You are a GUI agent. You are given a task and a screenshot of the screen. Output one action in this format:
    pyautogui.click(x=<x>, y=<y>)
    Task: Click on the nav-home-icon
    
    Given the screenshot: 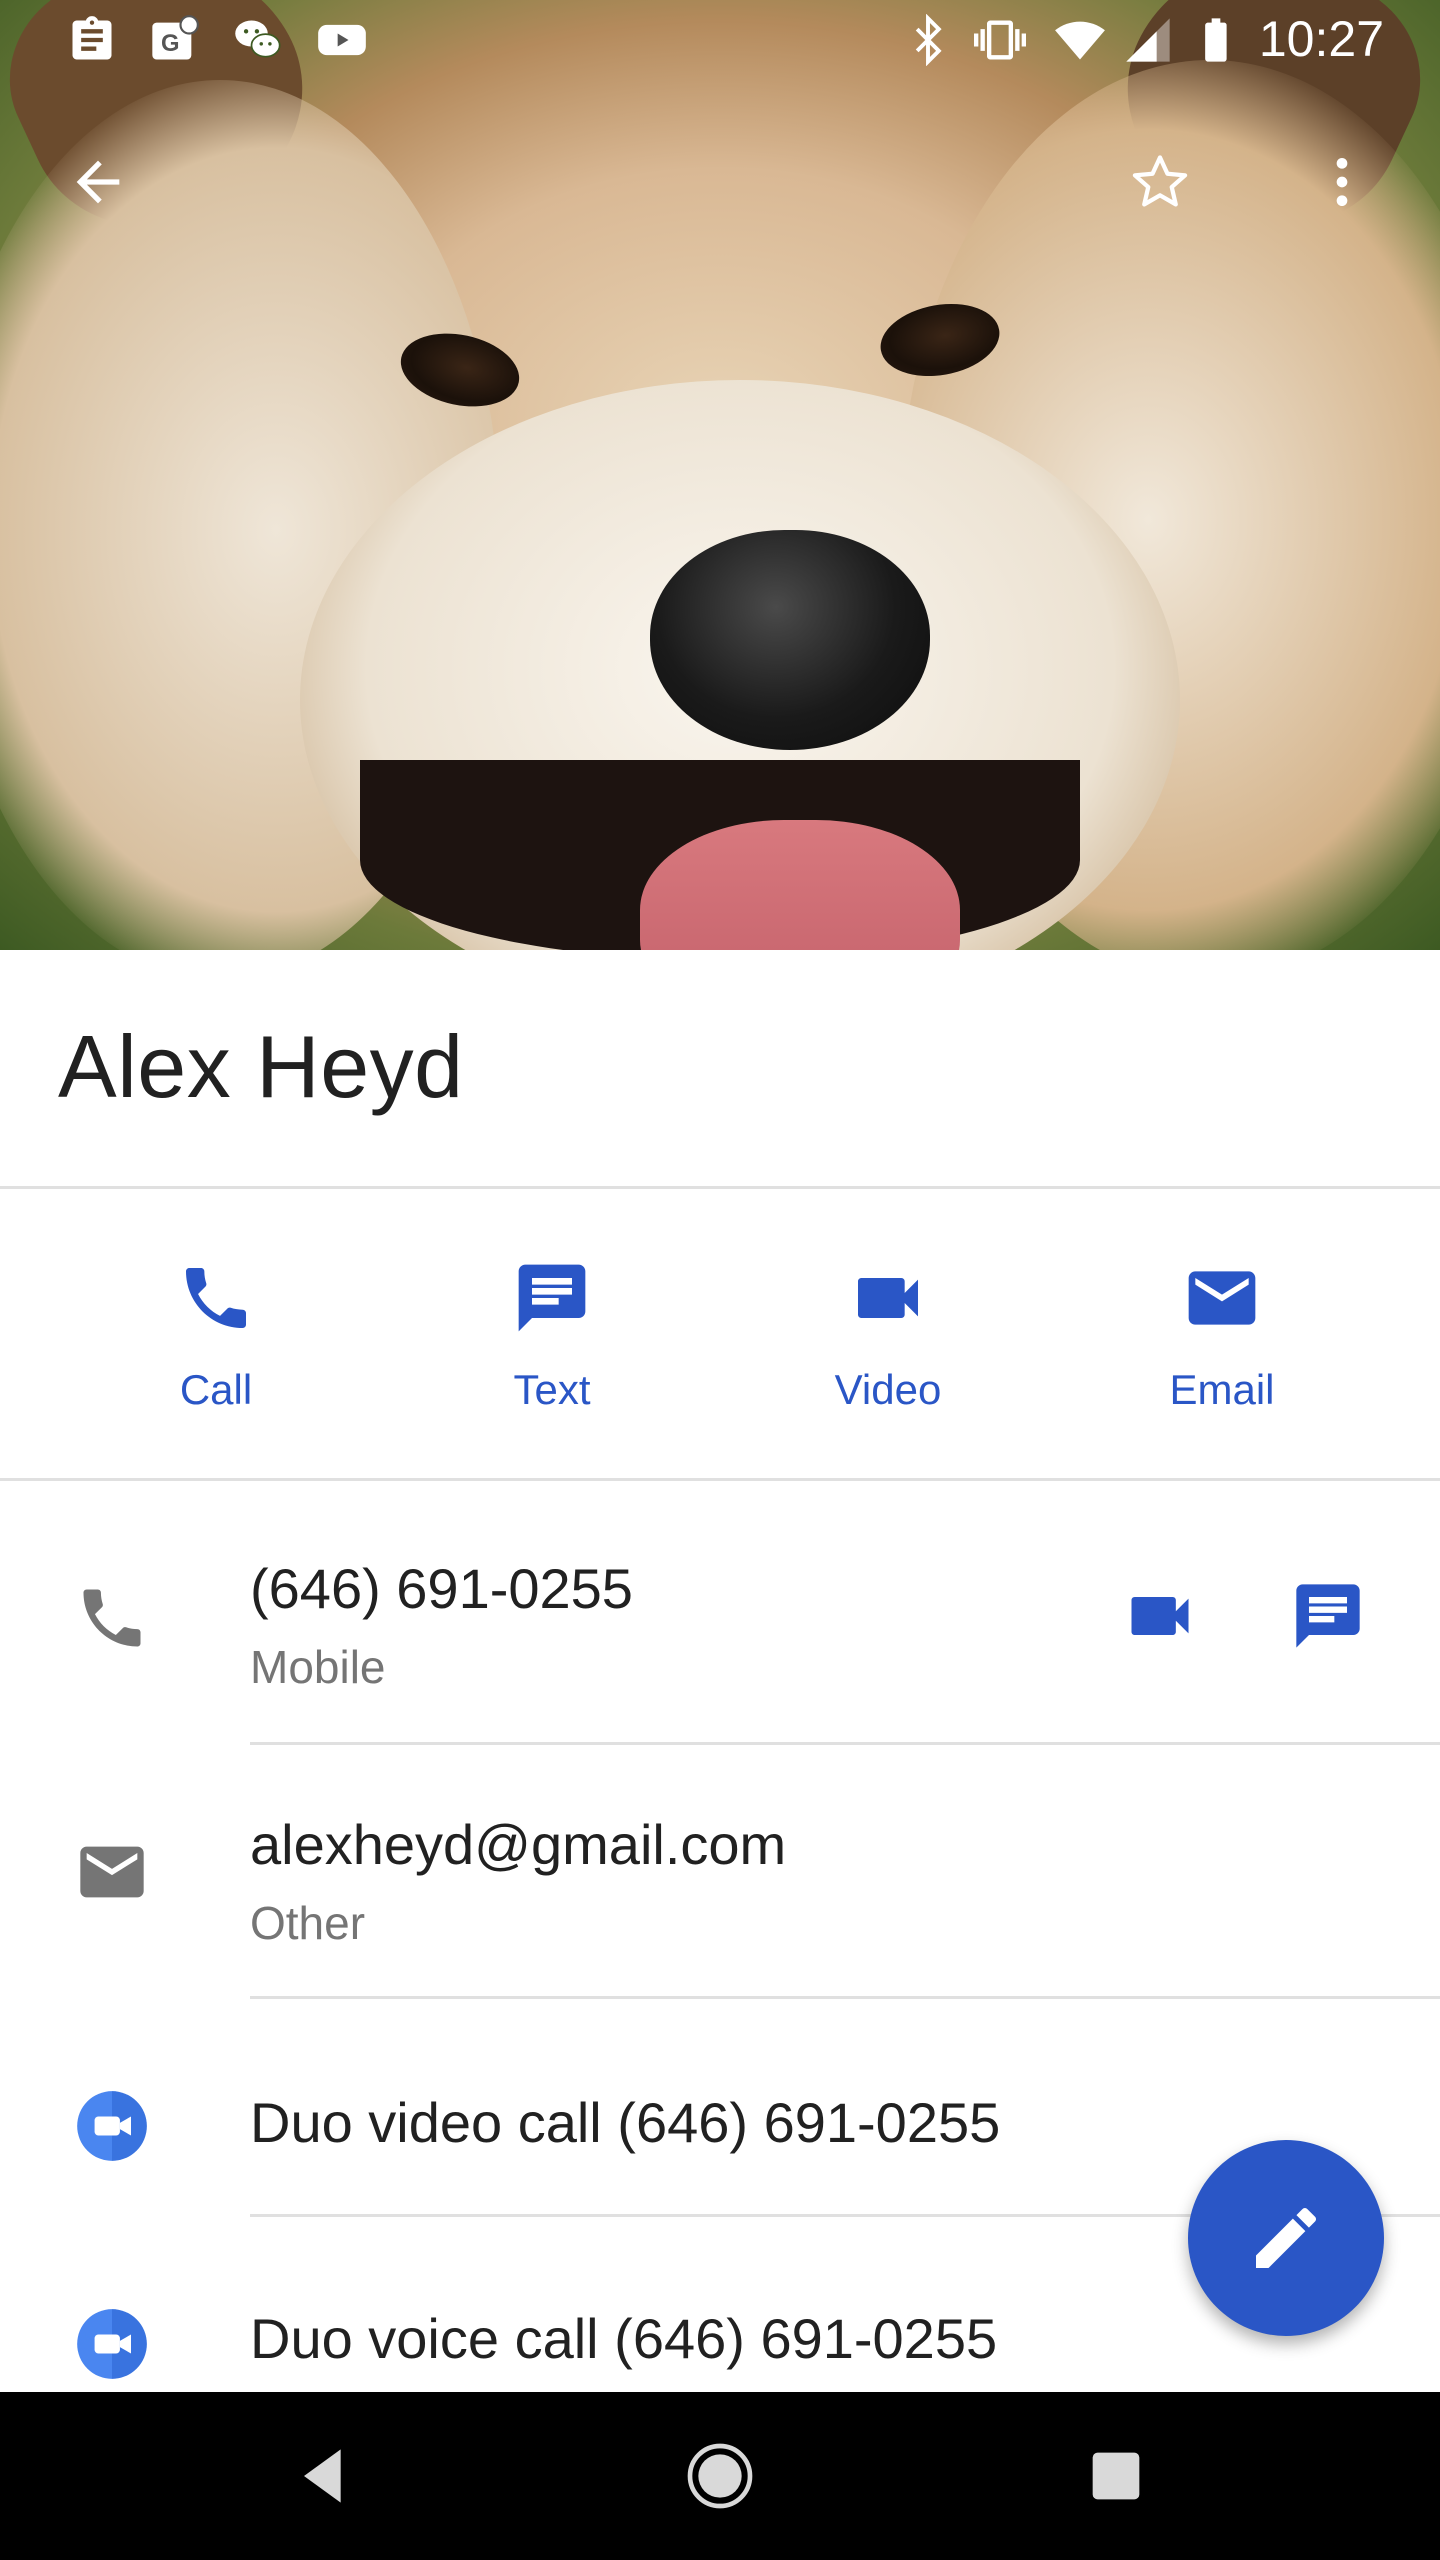 What is the action you would take?
    pyautogui.click(x=720, y=2476)
    